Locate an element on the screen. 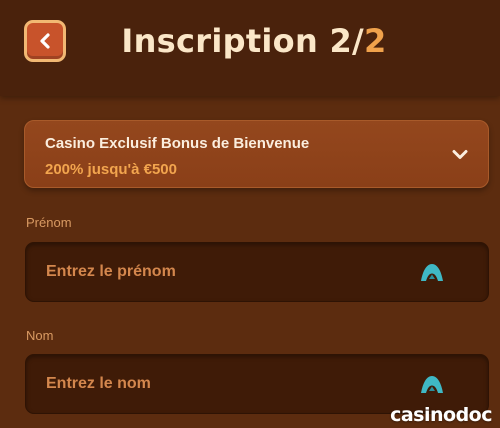 Image resolution: width=500 pixels, height=428 pixels. bonus-offer: 200% jusqu'à €500 is located at coordinates (111, 169).